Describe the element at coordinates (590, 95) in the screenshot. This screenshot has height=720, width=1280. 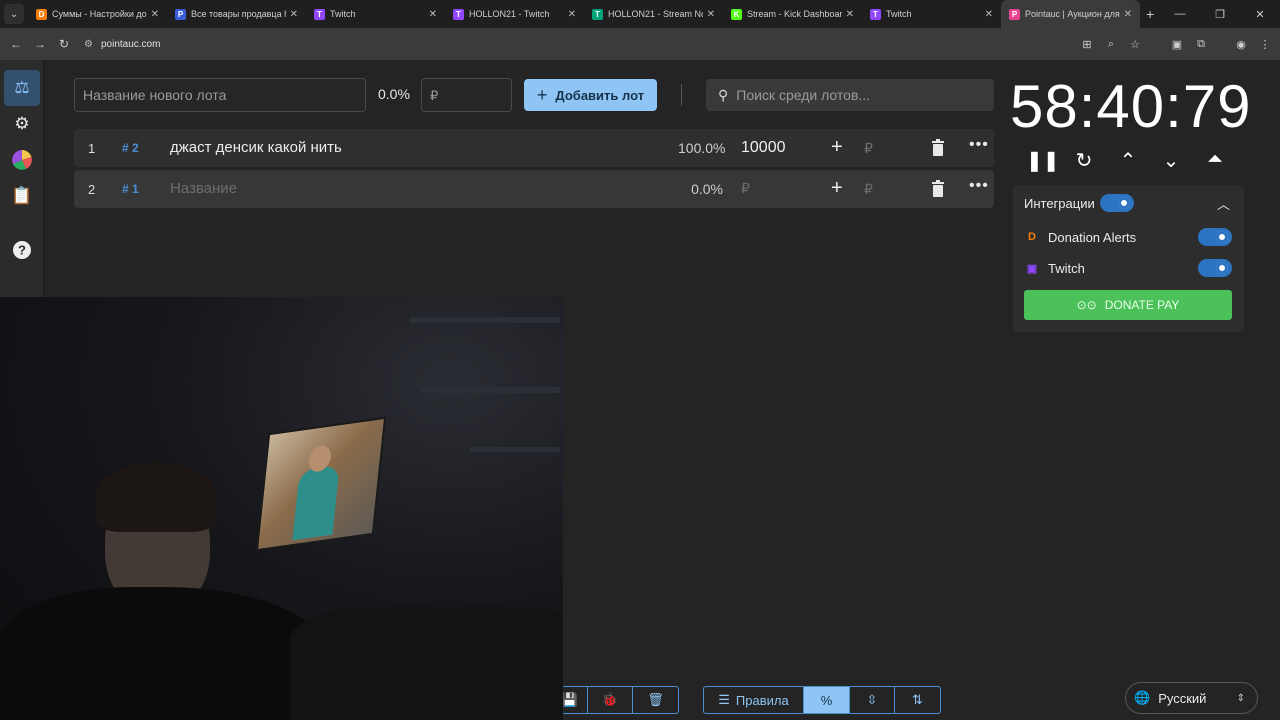
I see `add-lot-button: + Добавить лот` at that location.